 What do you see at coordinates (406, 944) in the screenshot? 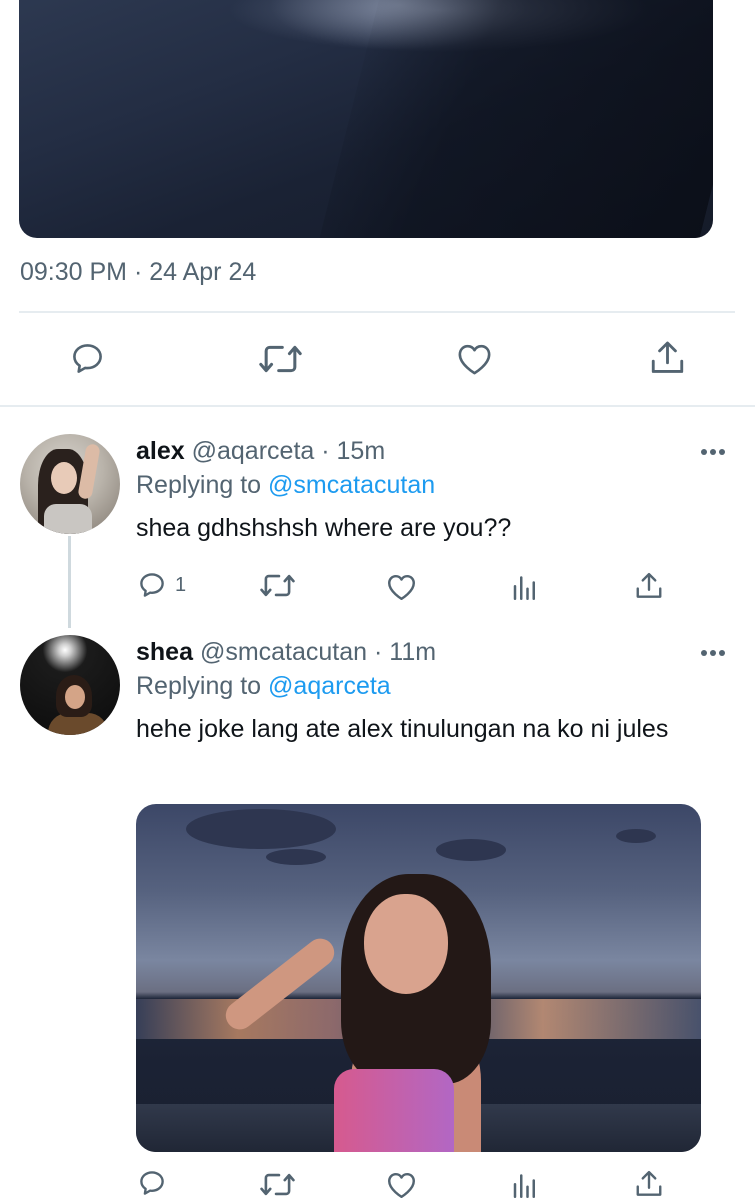
I see `photo-person-face` at bounding box center [406, 944].